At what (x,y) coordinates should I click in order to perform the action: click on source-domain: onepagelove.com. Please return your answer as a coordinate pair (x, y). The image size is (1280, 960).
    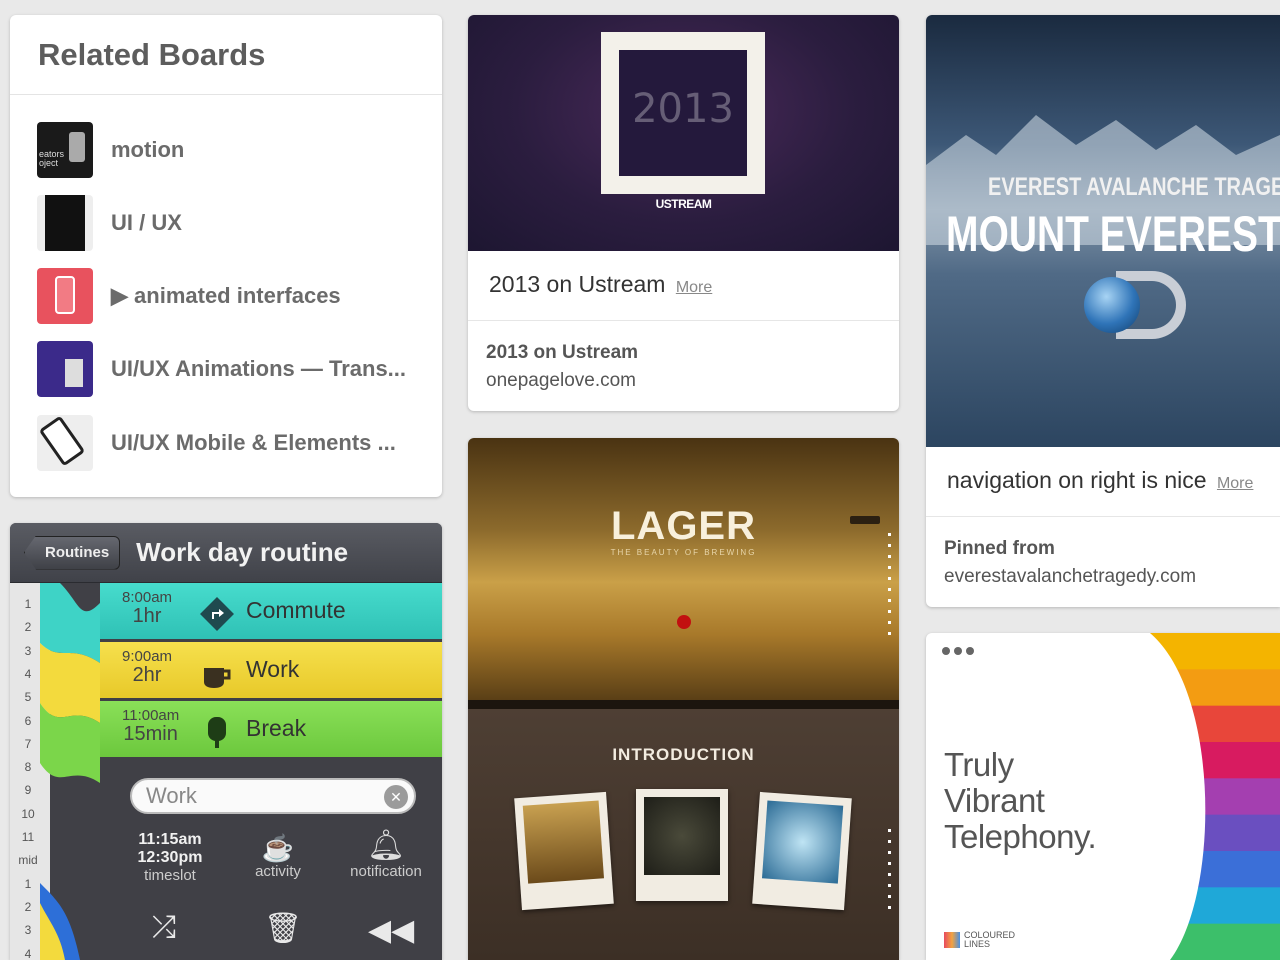
    Looking at the image, I should click on (683, 381).